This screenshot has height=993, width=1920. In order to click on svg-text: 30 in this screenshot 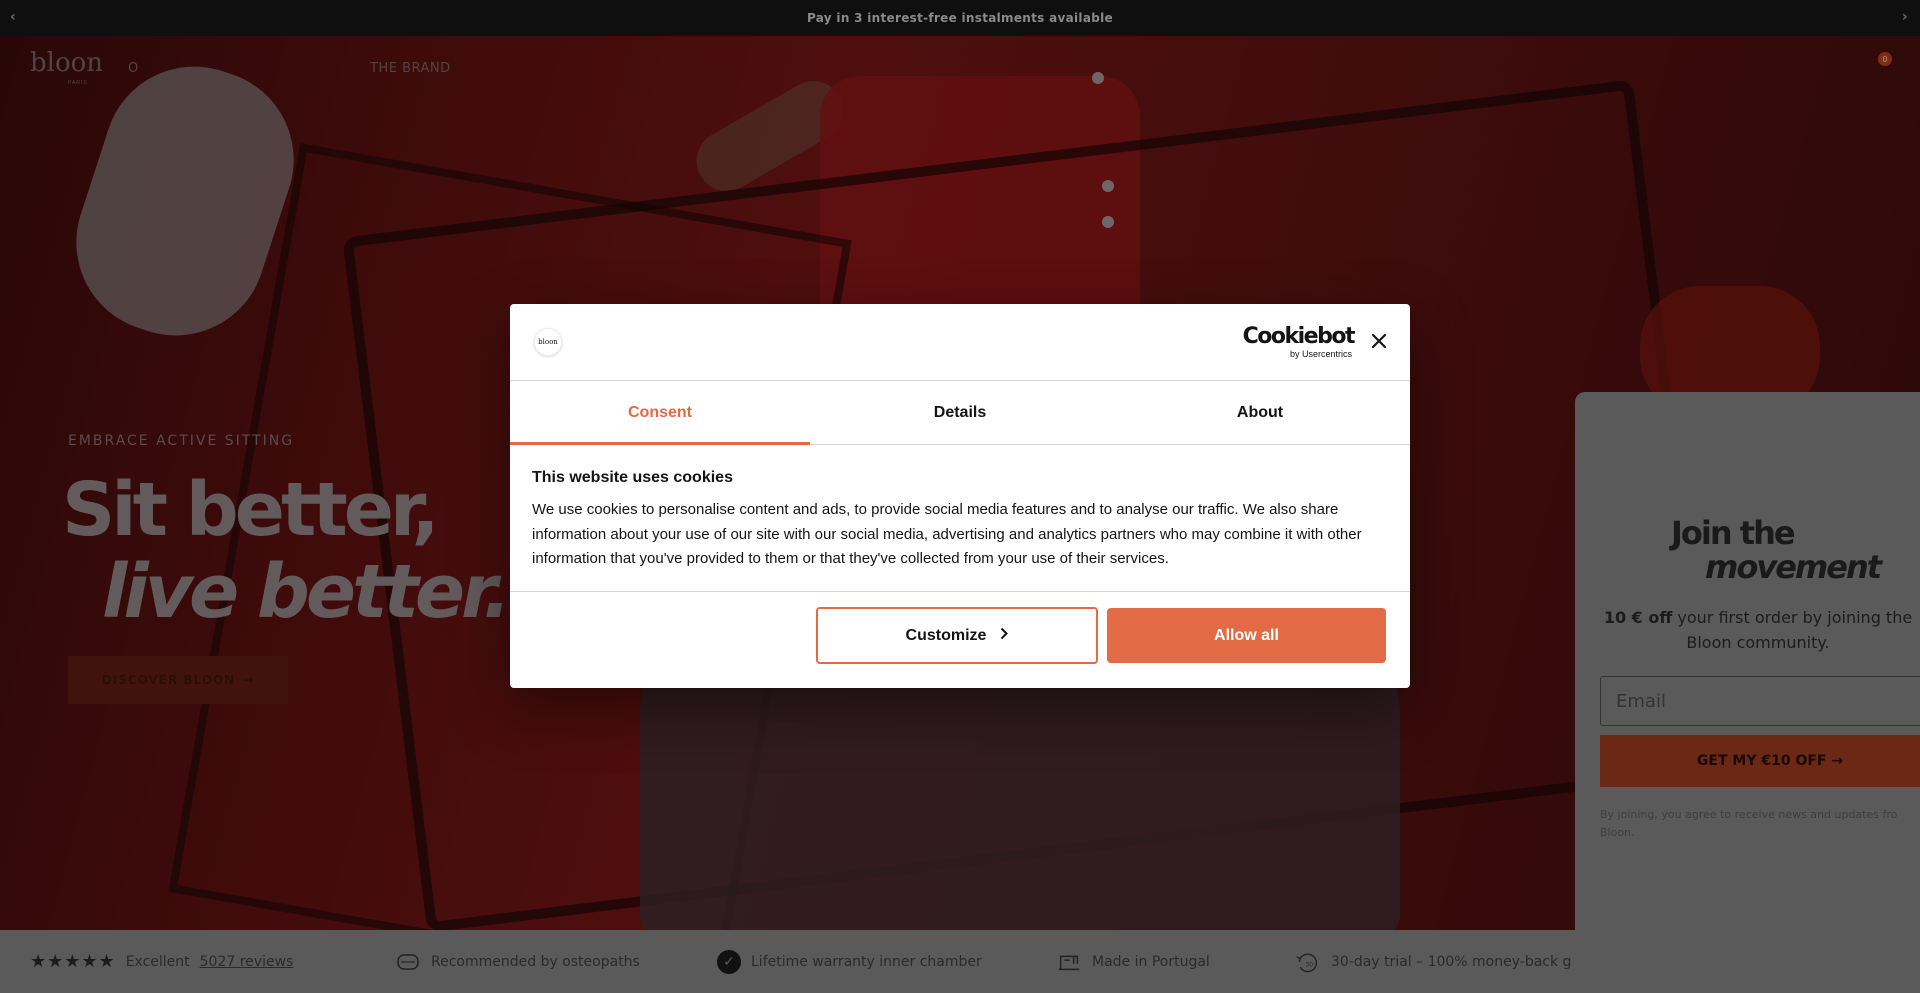, I will do `click(1309, 964)`.